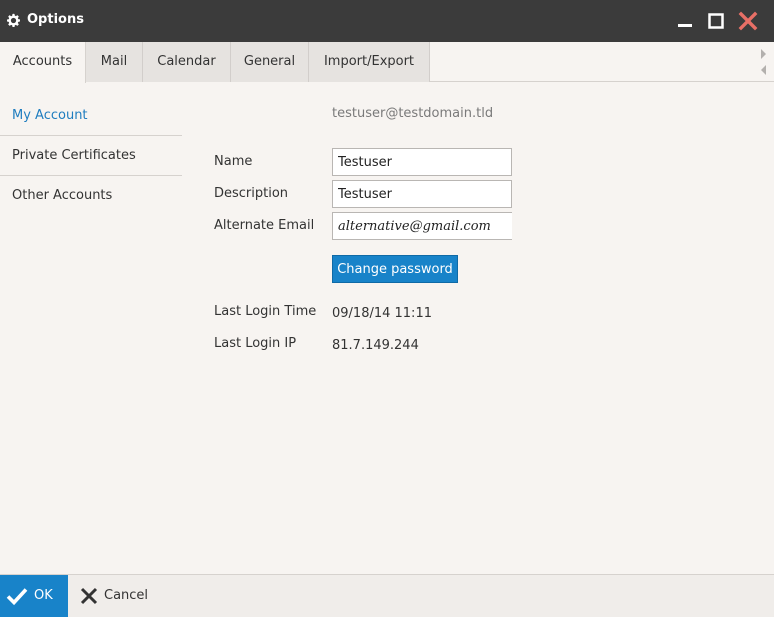 The height and width of the screenshot is (617, 774). Describe the element at coordinates (382, 313) in the screenshot. I see `last-login-time-value: 09/18/14 11:11` at that location.